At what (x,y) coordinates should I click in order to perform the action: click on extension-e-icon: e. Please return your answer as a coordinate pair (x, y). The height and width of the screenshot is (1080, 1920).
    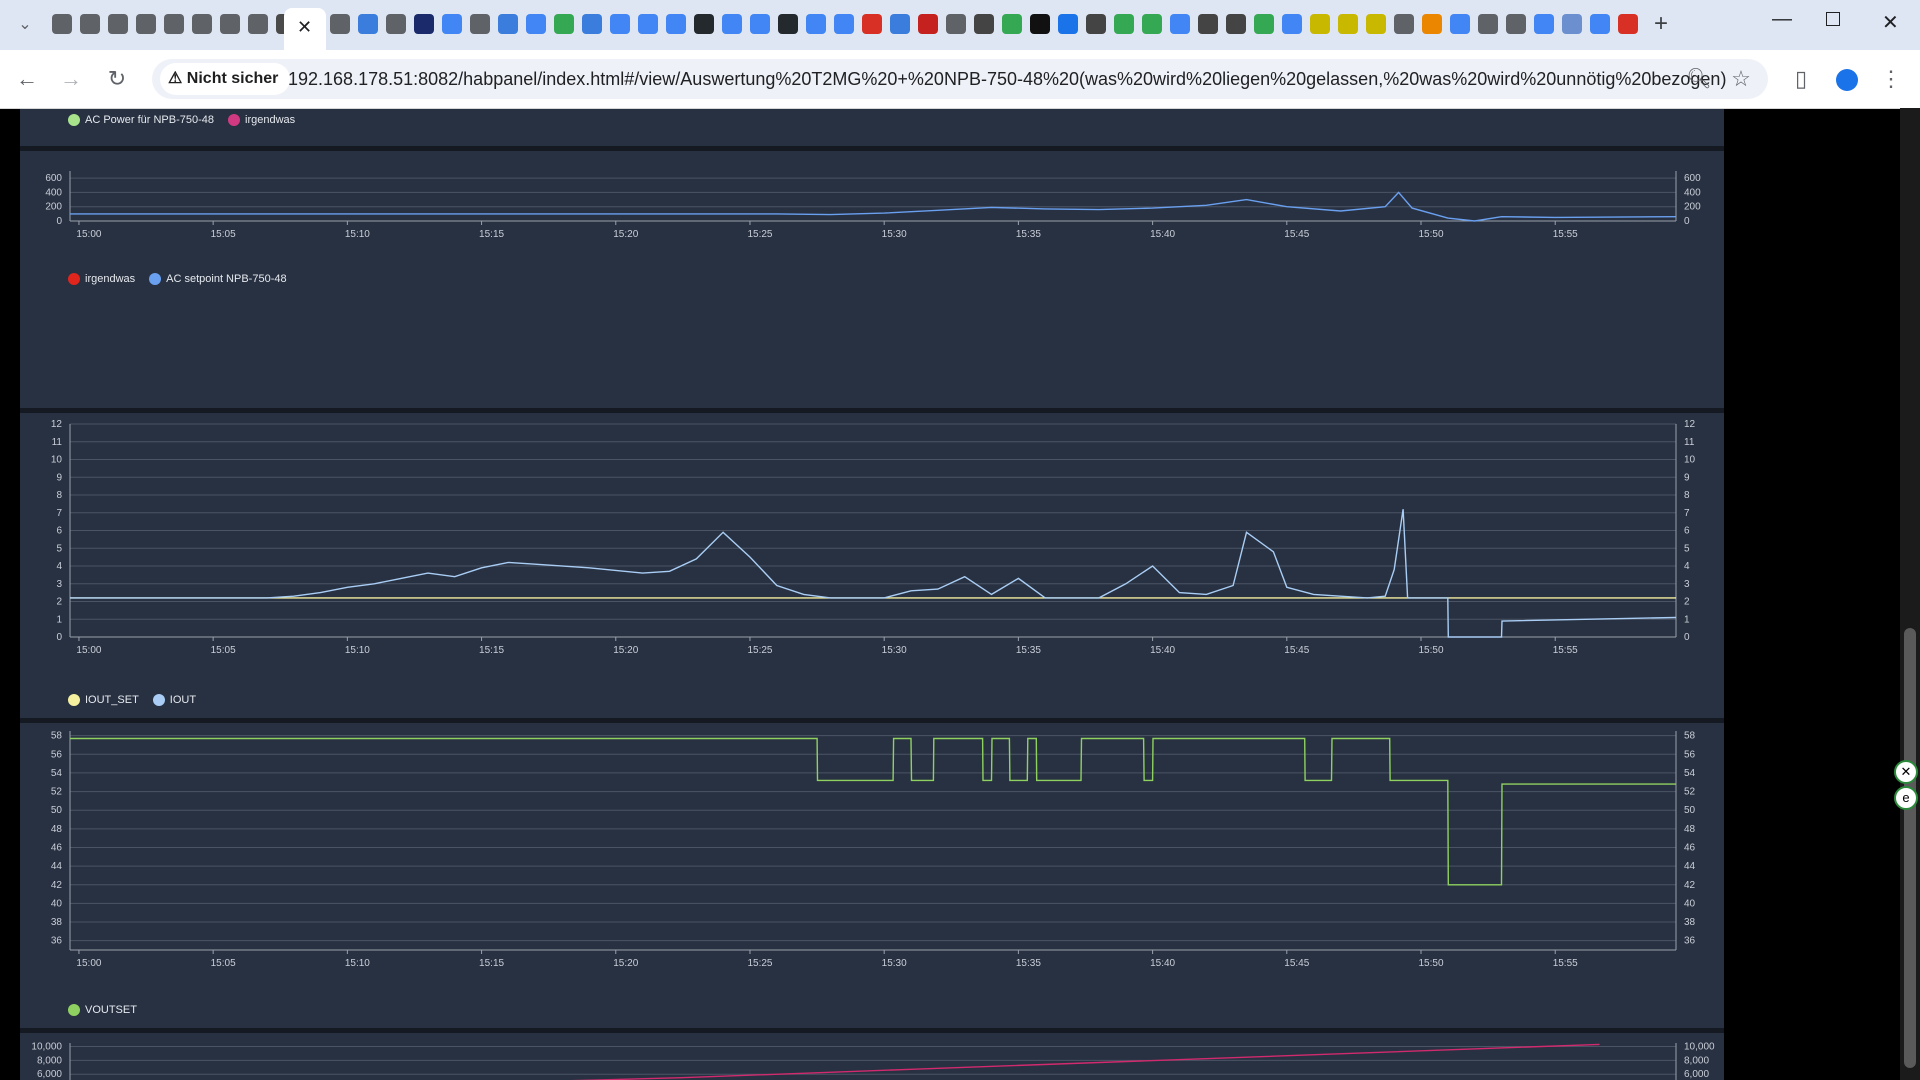
    Looking at the image, I should click on (1906, 798).